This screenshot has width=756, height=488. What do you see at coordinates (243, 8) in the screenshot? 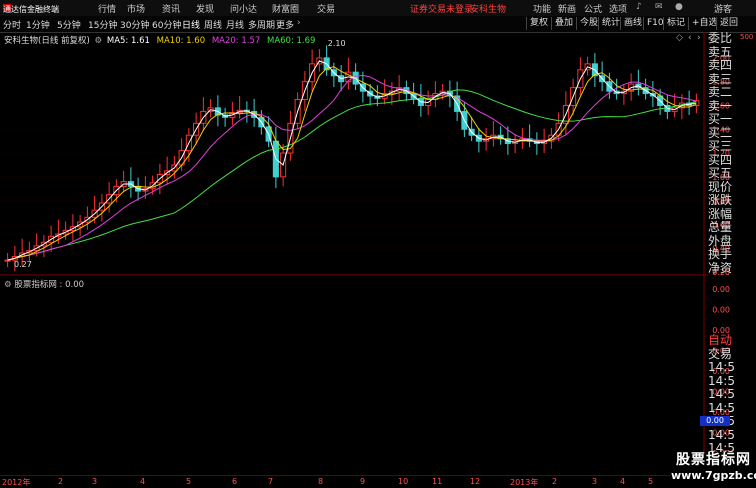
I see `menu-item-wenxiaoda: 问小达` at bounding box center [243, 8].